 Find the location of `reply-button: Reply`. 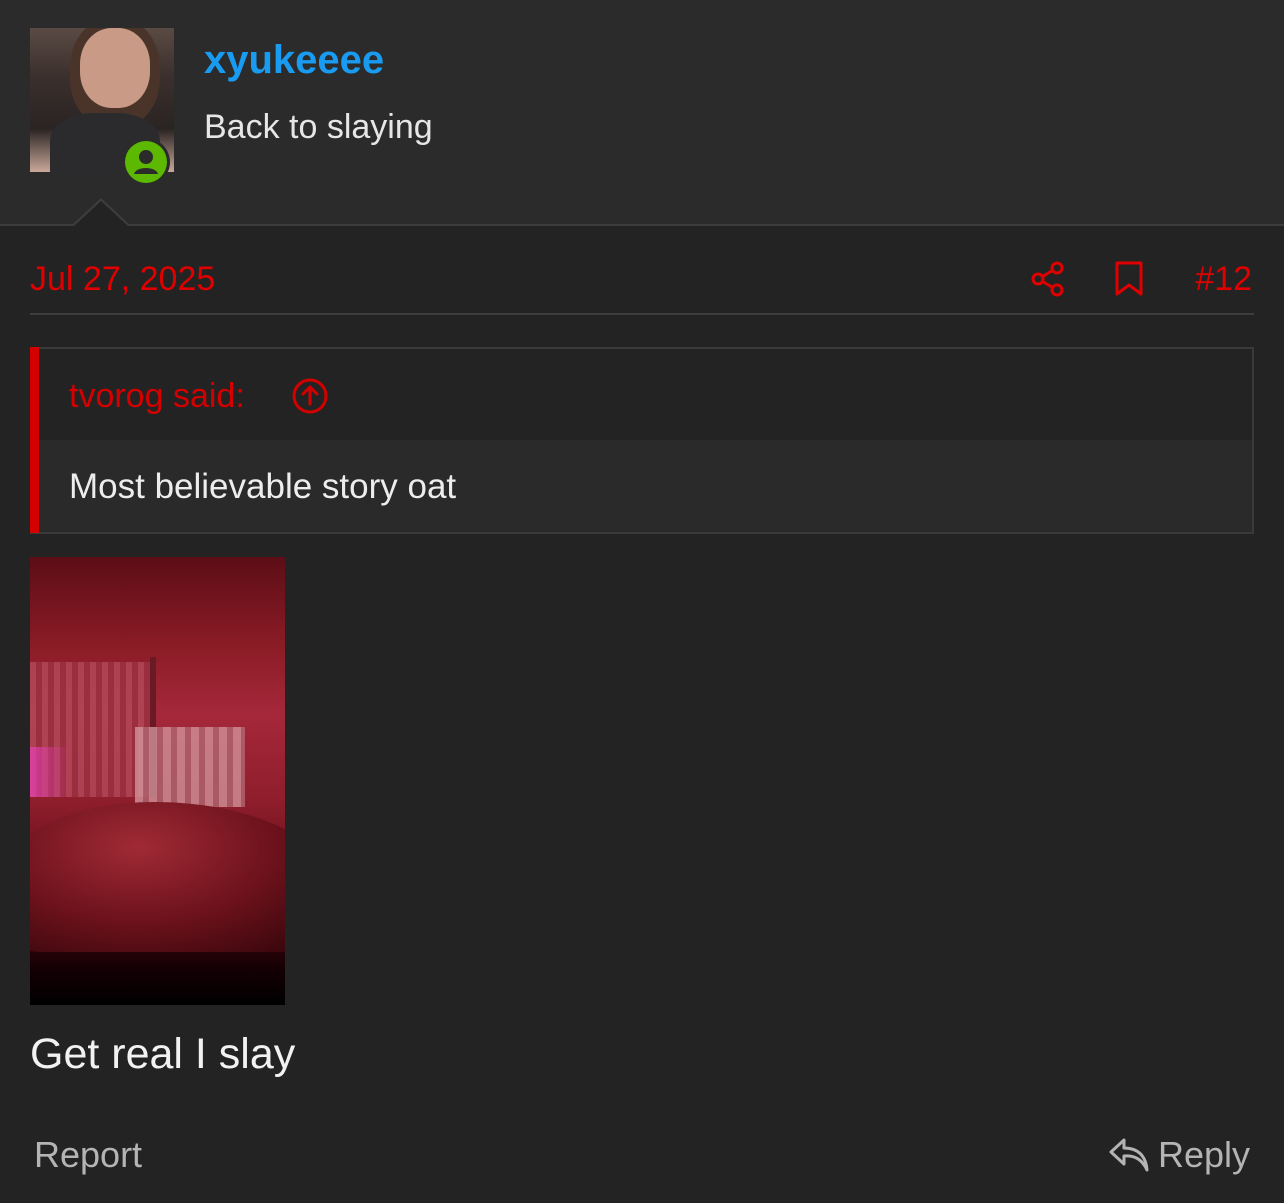

reply-button: Reply is located at coordinates (1179, 1155).